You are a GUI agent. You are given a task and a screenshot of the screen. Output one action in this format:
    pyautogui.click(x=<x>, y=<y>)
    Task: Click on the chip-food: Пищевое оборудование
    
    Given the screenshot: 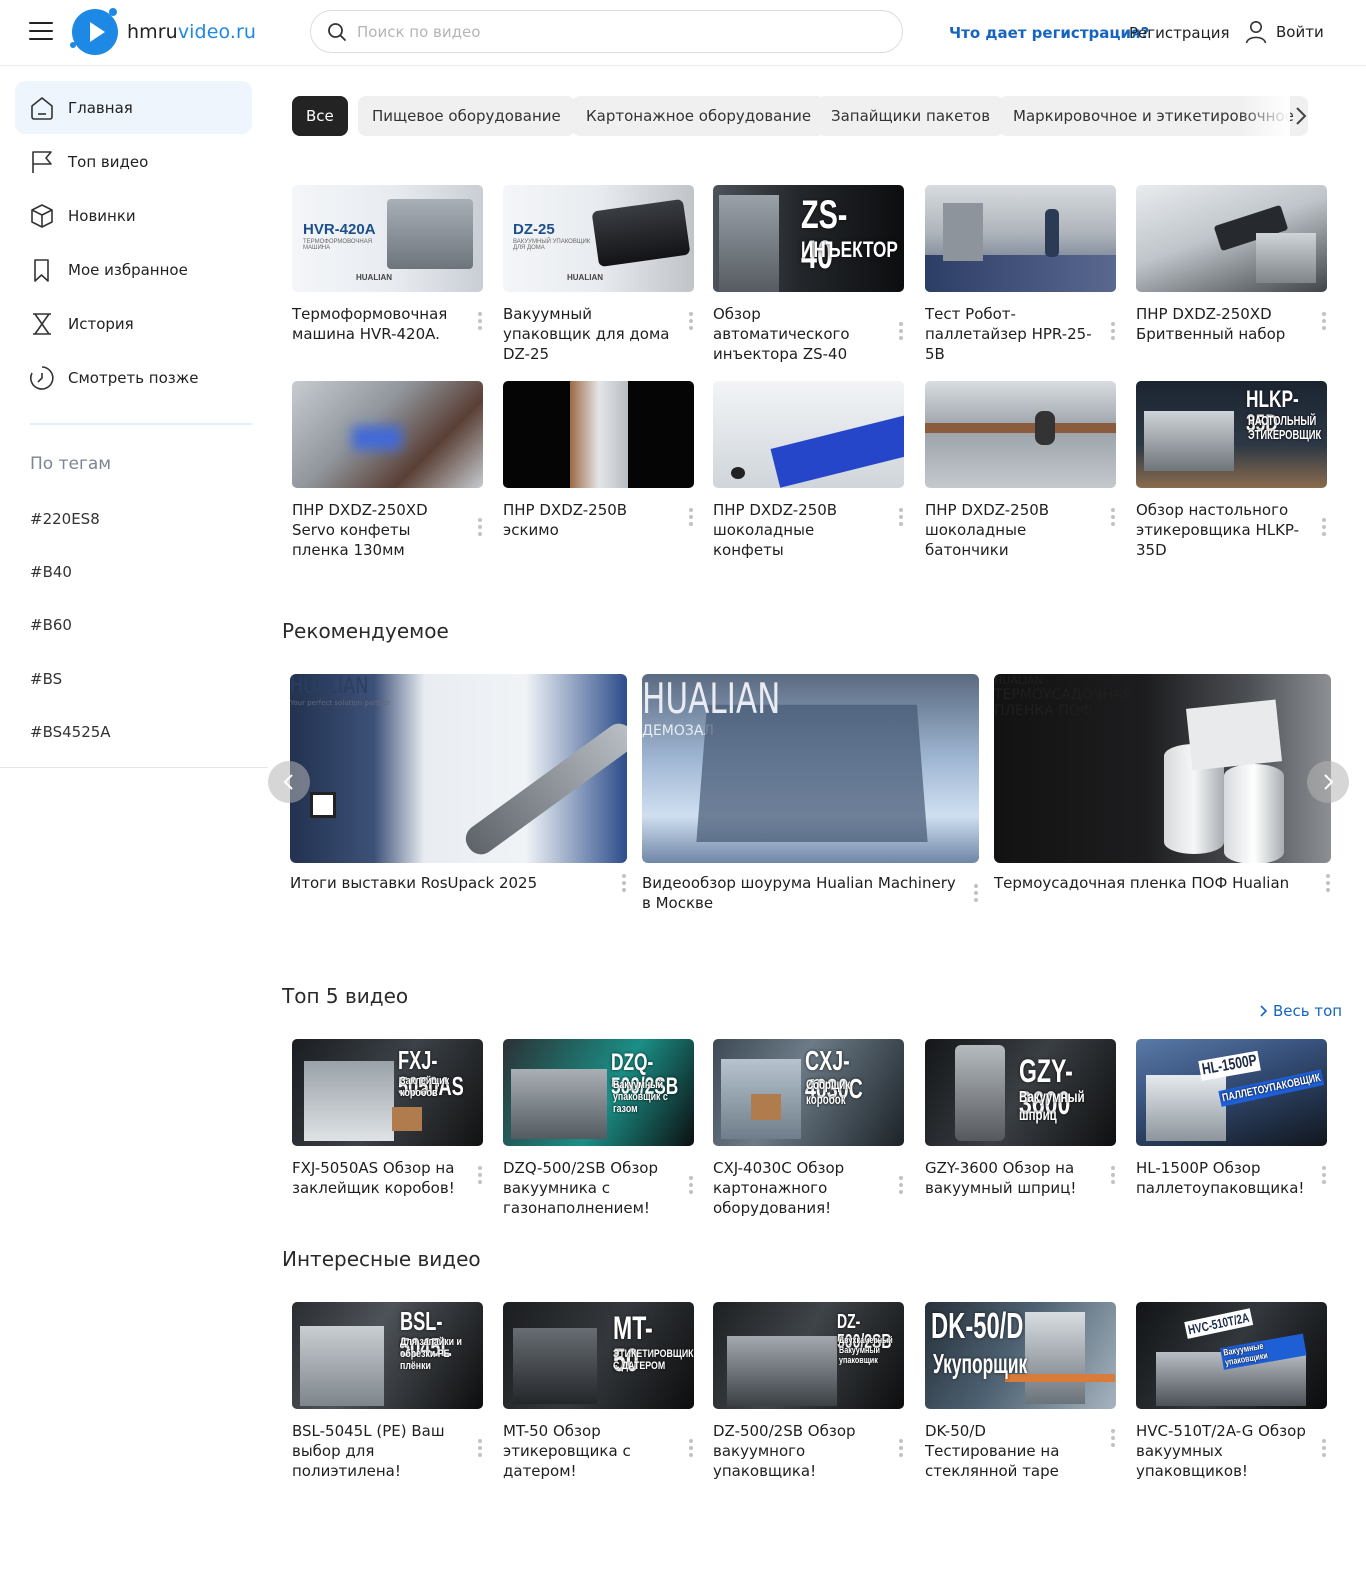 What is the action you would take?
    pyautogui.click(x=466, y=116)
    